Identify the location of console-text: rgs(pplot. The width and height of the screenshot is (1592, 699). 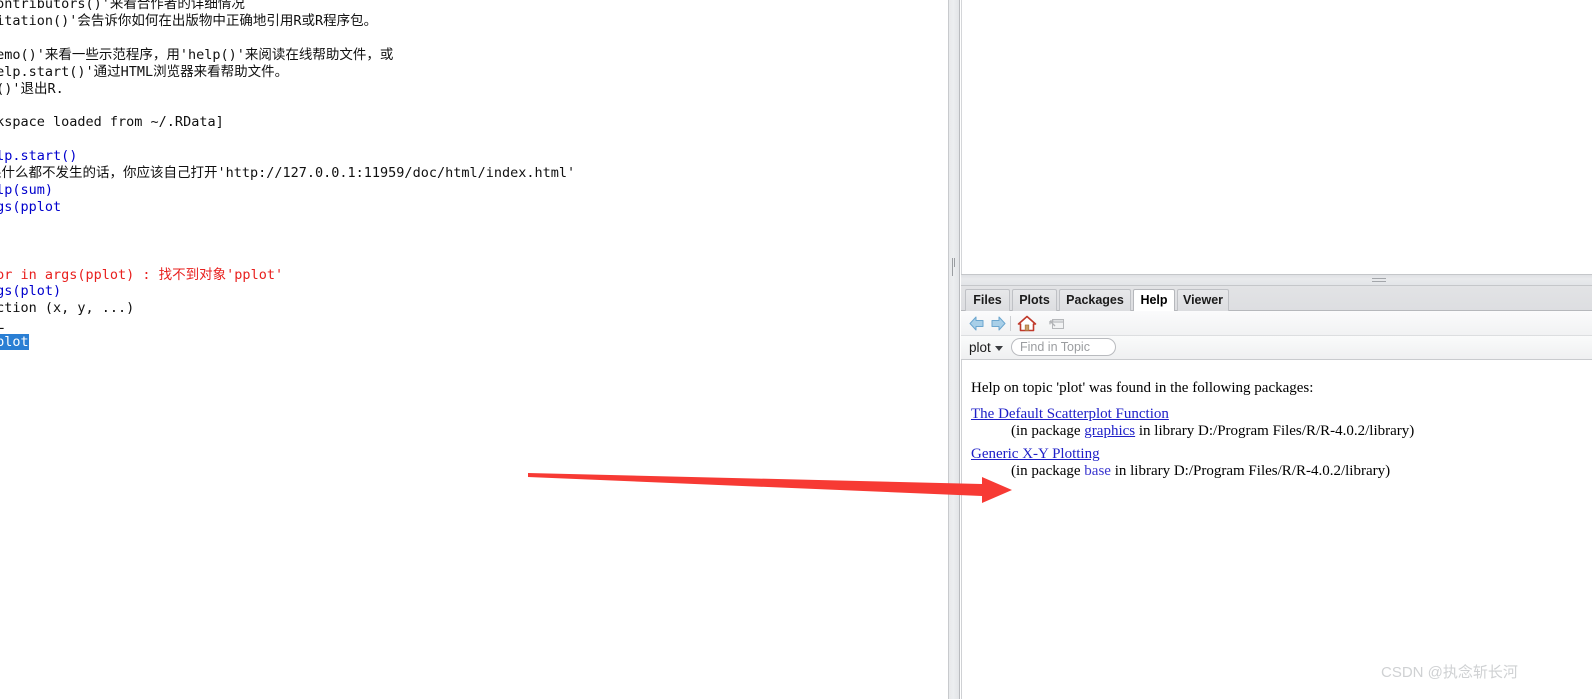
(31, 206).